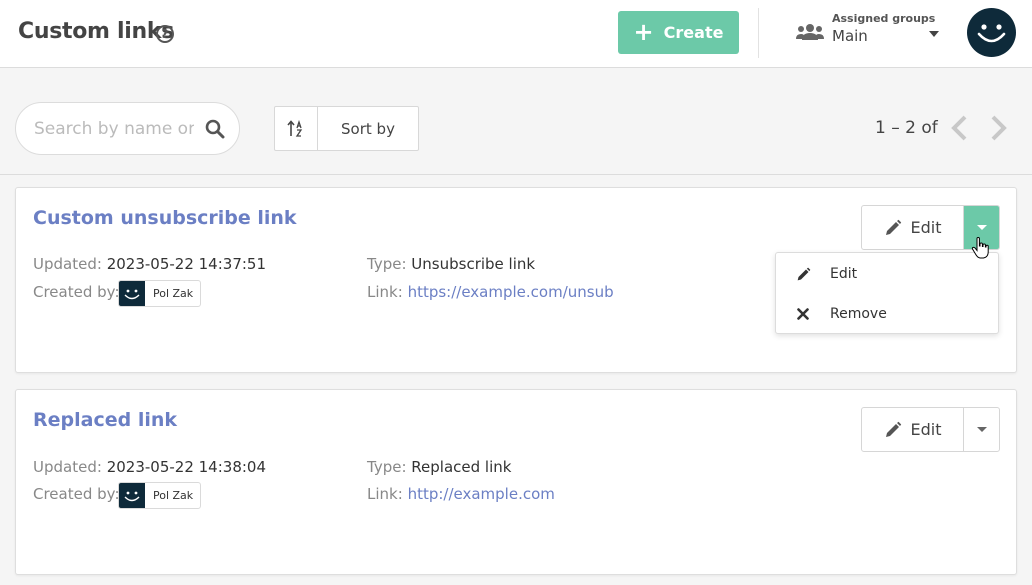 The image size is (1032, 585). Describe the element at coordinates (643, 31) in the screenshot. I see `plus-icon: +` at that location.